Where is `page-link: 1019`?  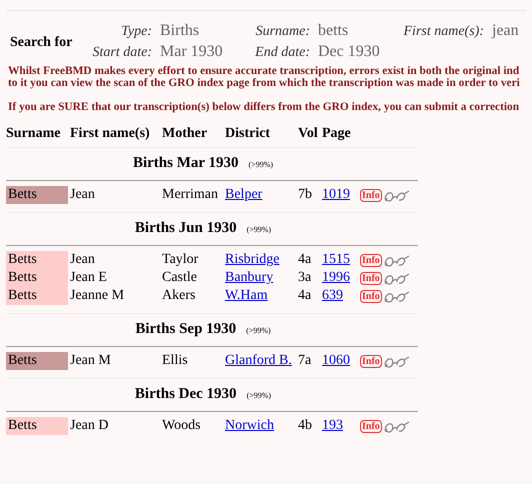 page-link: 1019 is located at coordinates (336, 194).